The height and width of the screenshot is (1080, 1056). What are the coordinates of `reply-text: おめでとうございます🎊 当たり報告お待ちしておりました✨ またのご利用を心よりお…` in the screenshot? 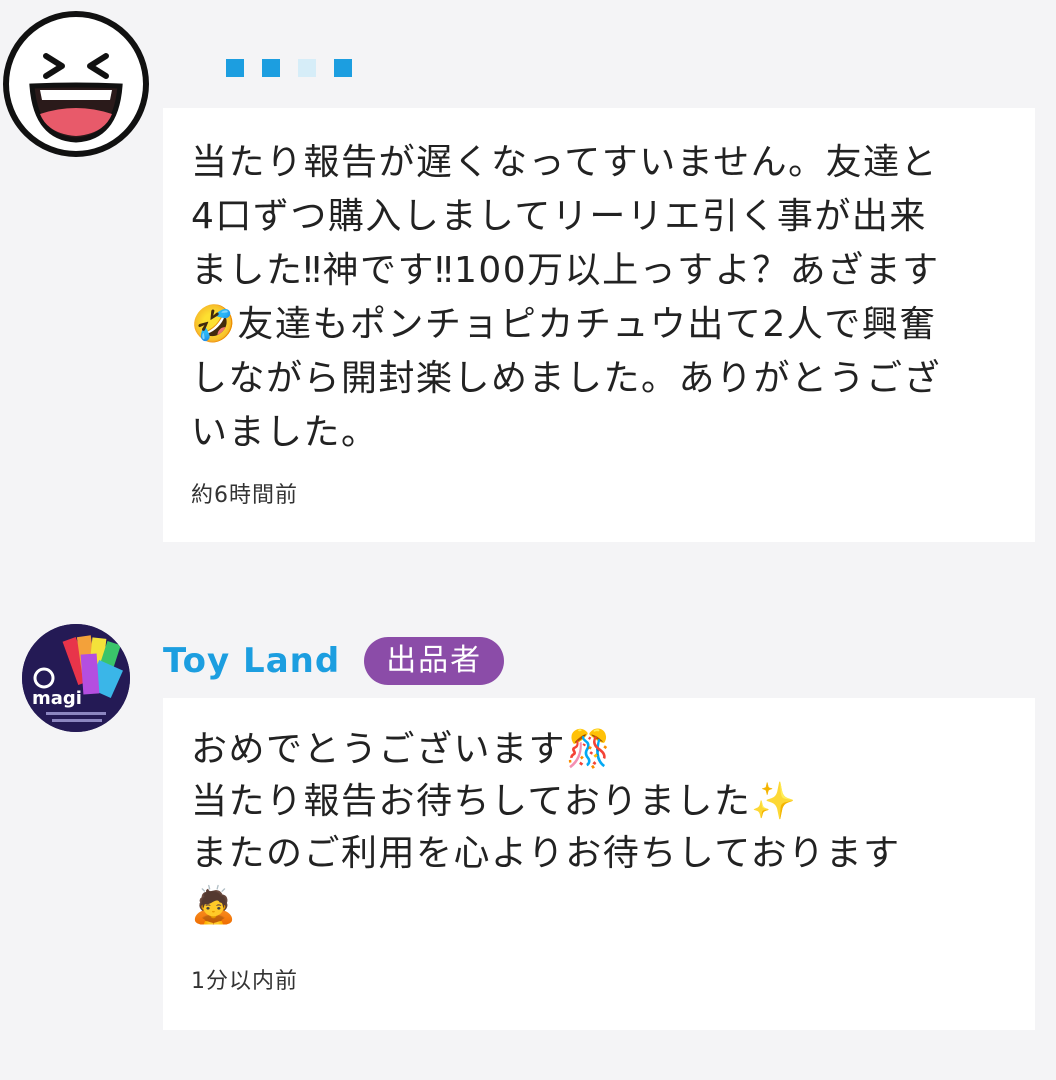 It's located at (546, 827).